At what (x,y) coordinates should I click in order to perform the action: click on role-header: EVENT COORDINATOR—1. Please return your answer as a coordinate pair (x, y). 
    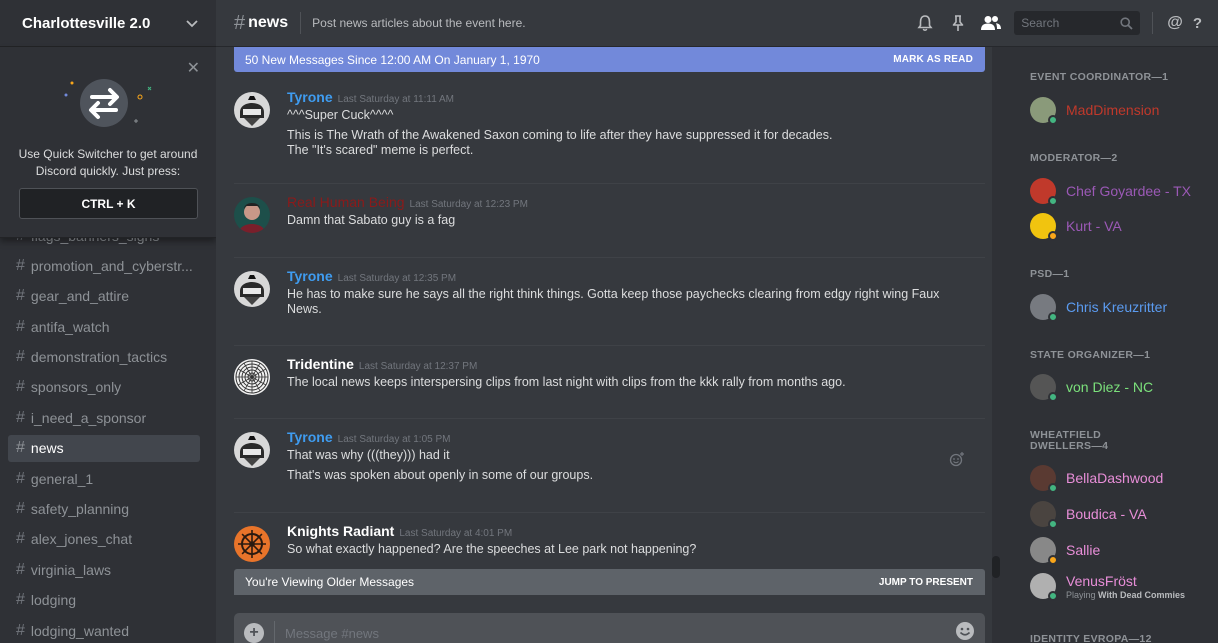
    Looking at the image, I should click on (1099, 77).